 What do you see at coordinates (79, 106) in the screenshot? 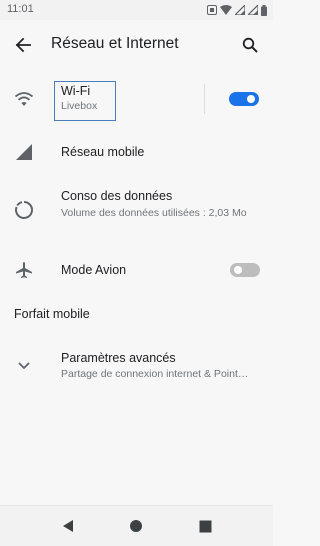
I see `wifi-subtitle: Livebox` at bounding box center [79, 106].